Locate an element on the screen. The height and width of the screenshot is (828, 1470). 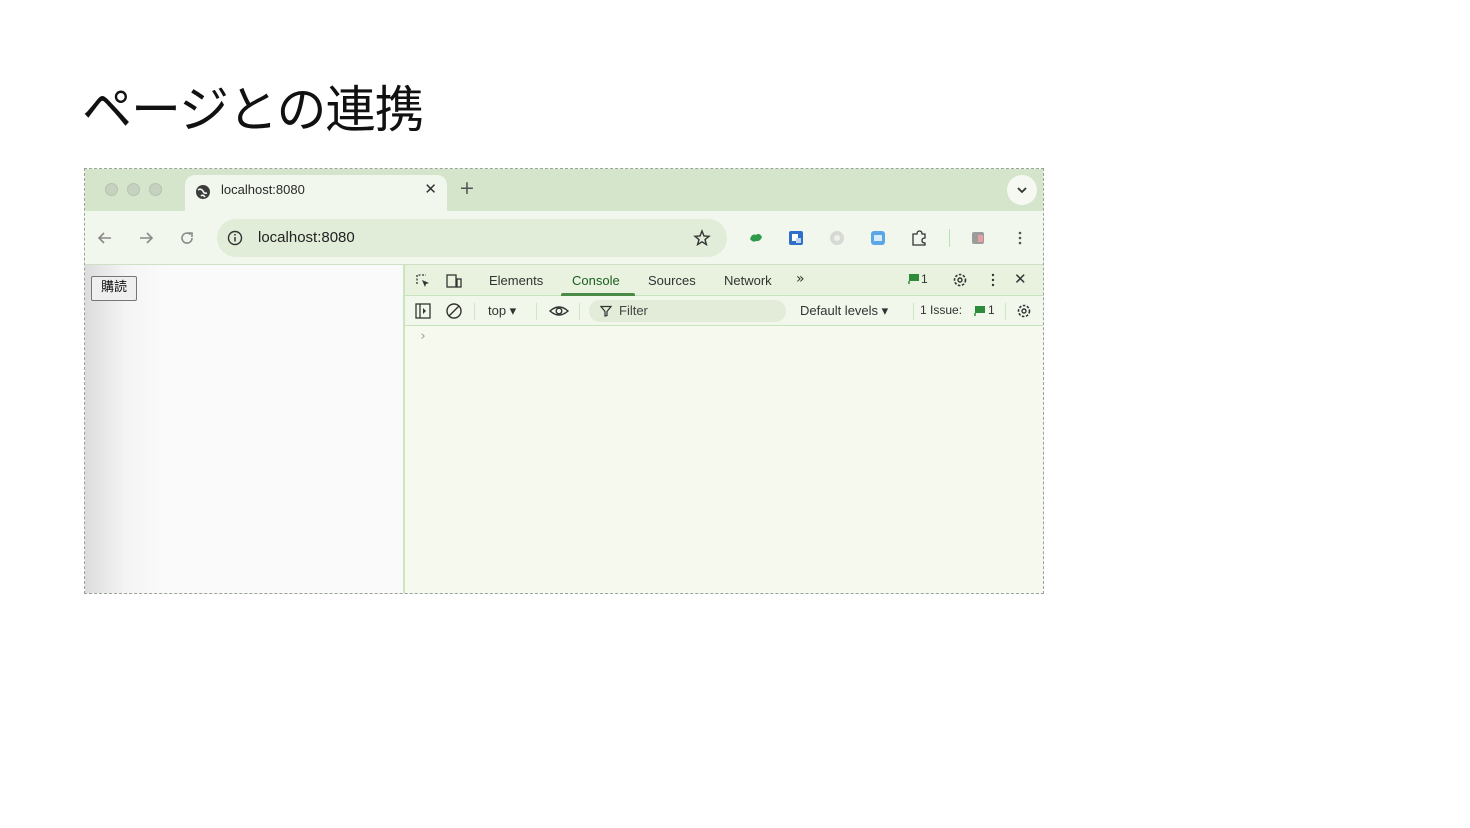
window-zoom-dot is located at coordinates (155, 189).